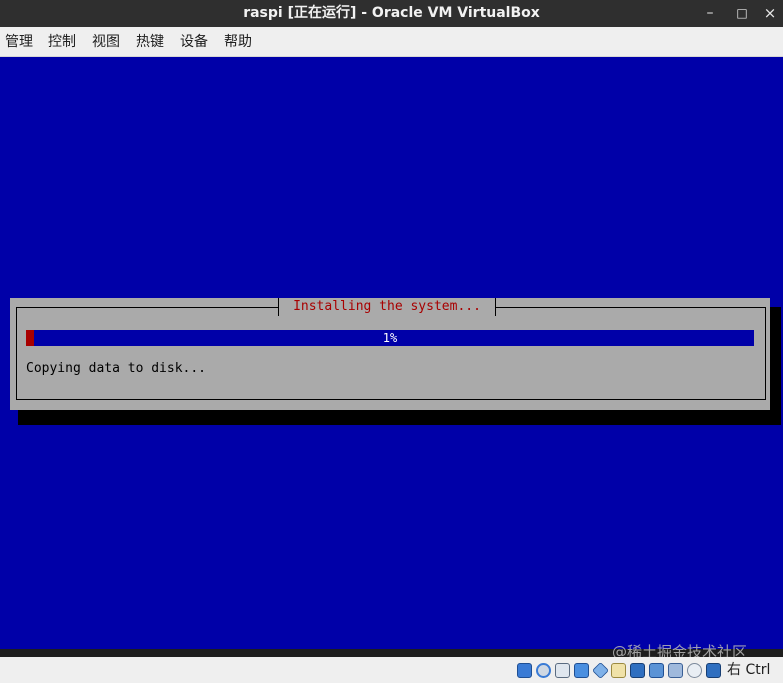 The width and height of the screenshot is (783, 683). I want to click on menu-item-help: 帮助, so click(238, 42).